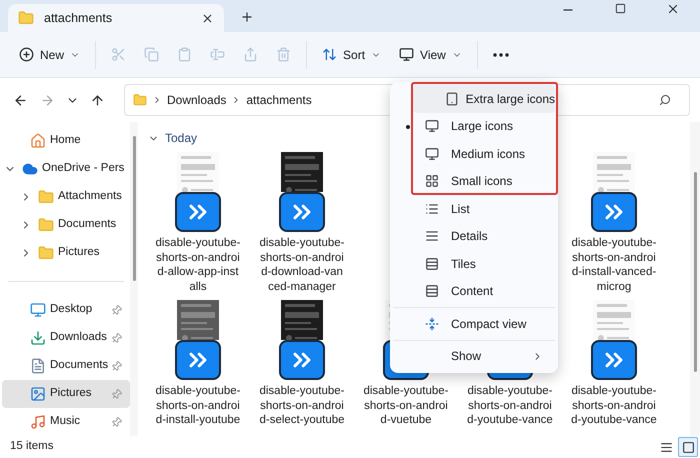  What do you see at coordinates (198, 265) in the screenshot?
I see `file-name: disable-youtube-shorts-on-android-allow-app-installs` at bounding box center [198, 265].